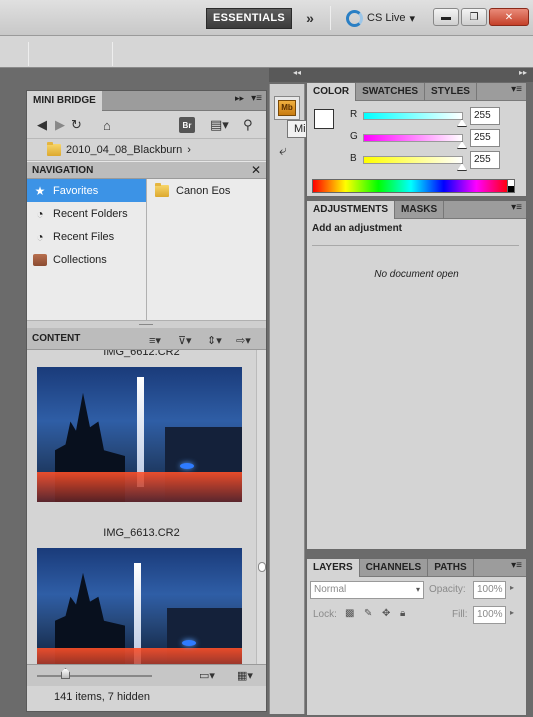  Describe the element at coordinates (94, 676) in the screenshot. I see `thumbnail-size-slider` at that location.